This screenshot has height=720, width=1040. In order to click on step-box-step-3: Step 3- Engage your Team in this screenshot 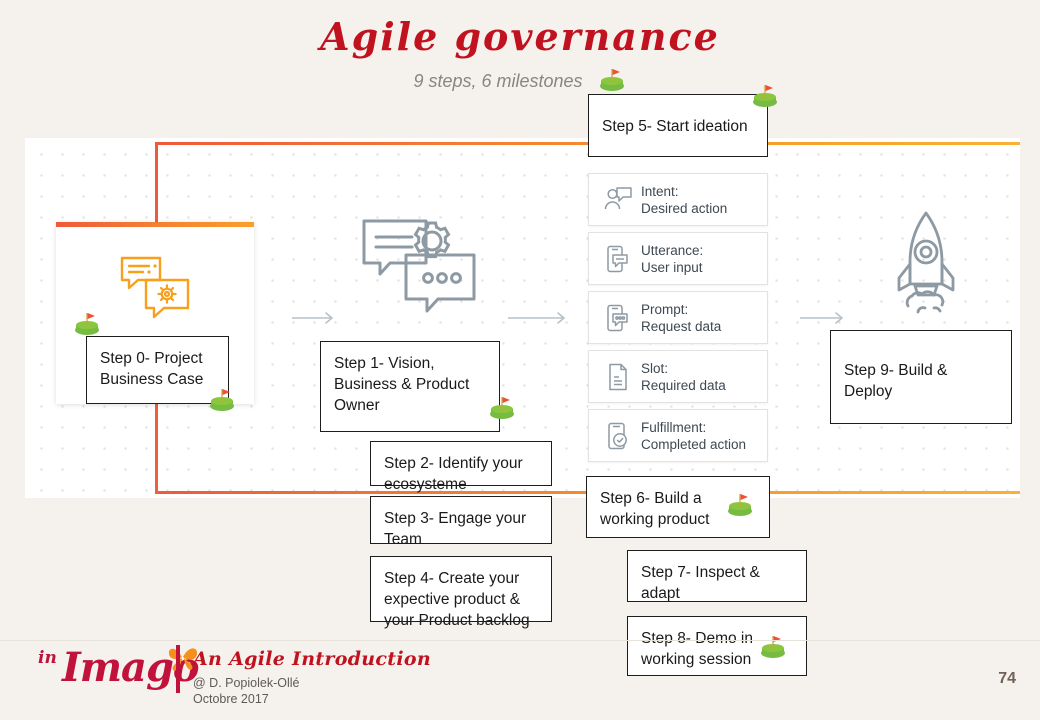, I will do `click(461, 522)`.